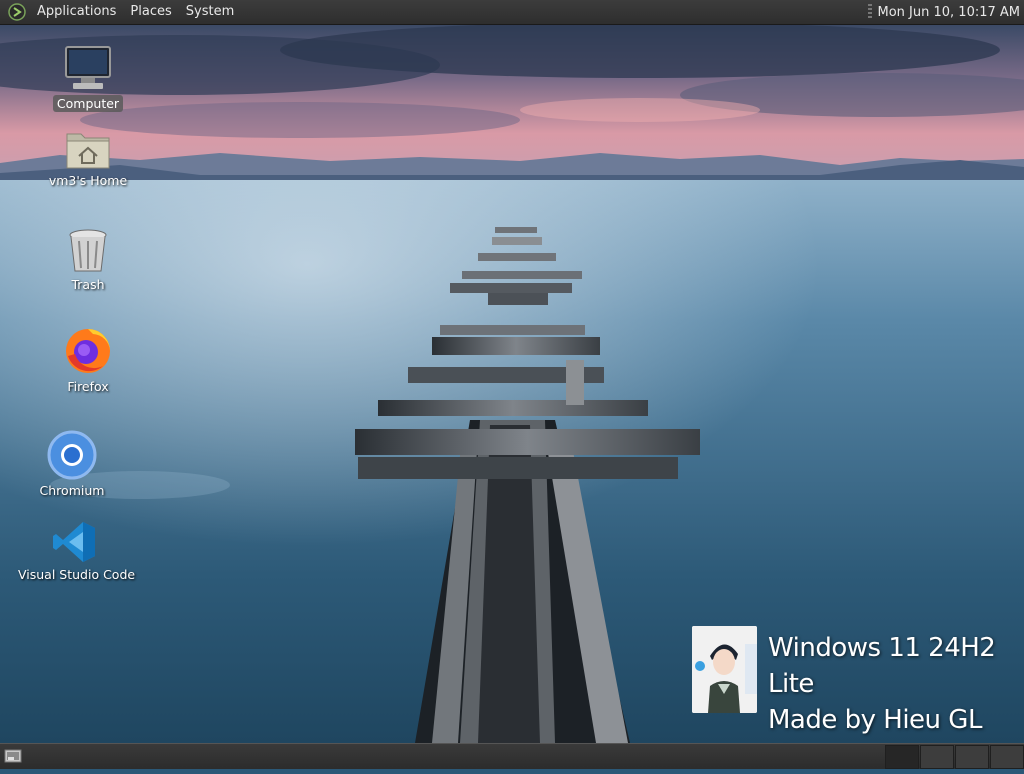 The height and width of the screenshot is (774, 1024). Describe the element at coordinates (869, 12) in the screenshot. I see `panel-handle` at that location.